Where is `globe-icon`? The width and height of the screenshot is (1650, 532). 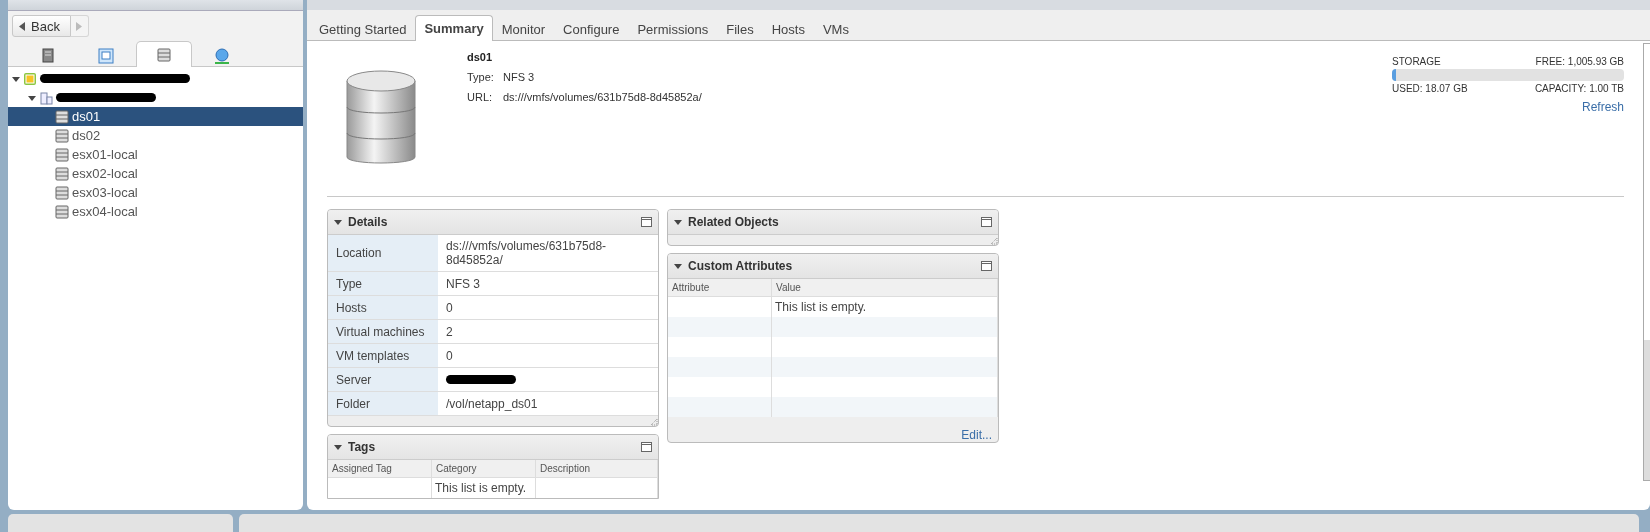
globe-icon is located at coordinates (222, 55).